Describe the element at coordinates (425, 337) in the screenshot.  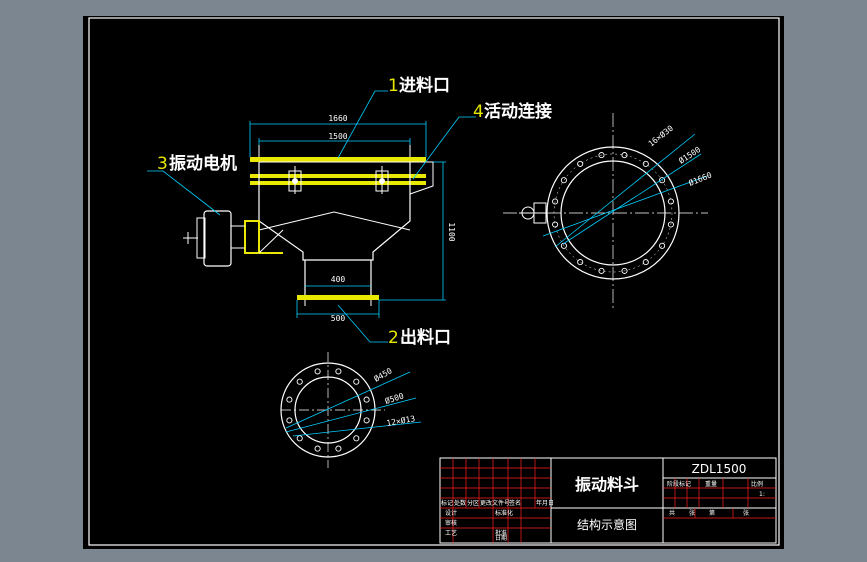
I see `callout-outlet-text: 出料口` at that location.